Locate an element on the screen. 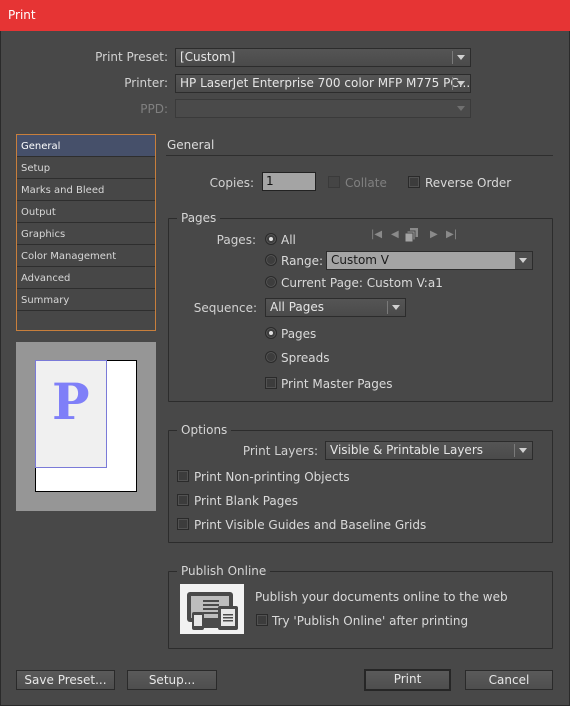  sidebar-item-general: General is located at coordinates (86, 146).